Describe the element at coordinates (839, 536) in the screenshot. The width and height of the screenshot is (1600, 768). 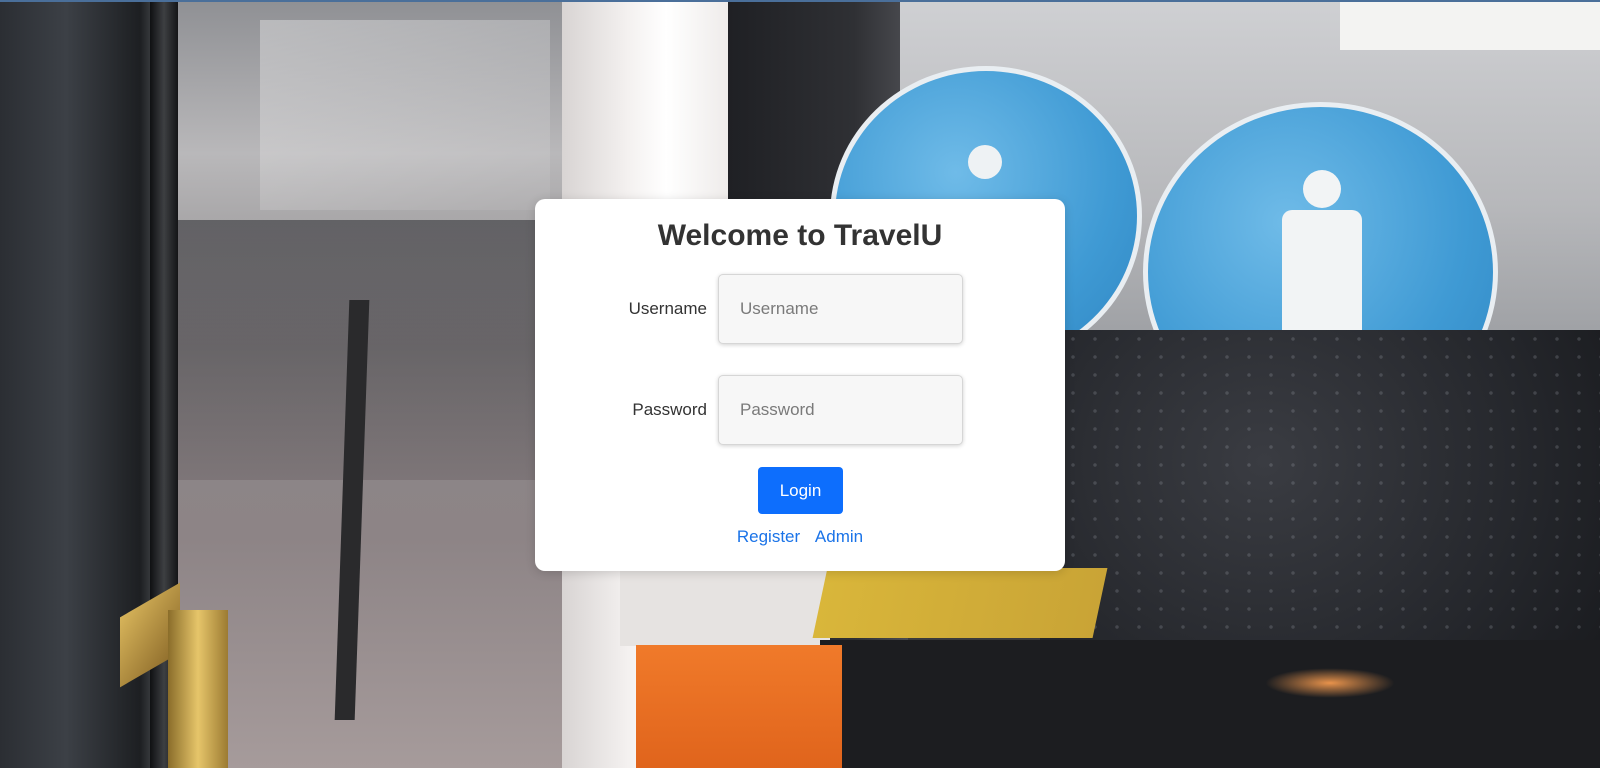
I see `admin-link: Admin` at that location.